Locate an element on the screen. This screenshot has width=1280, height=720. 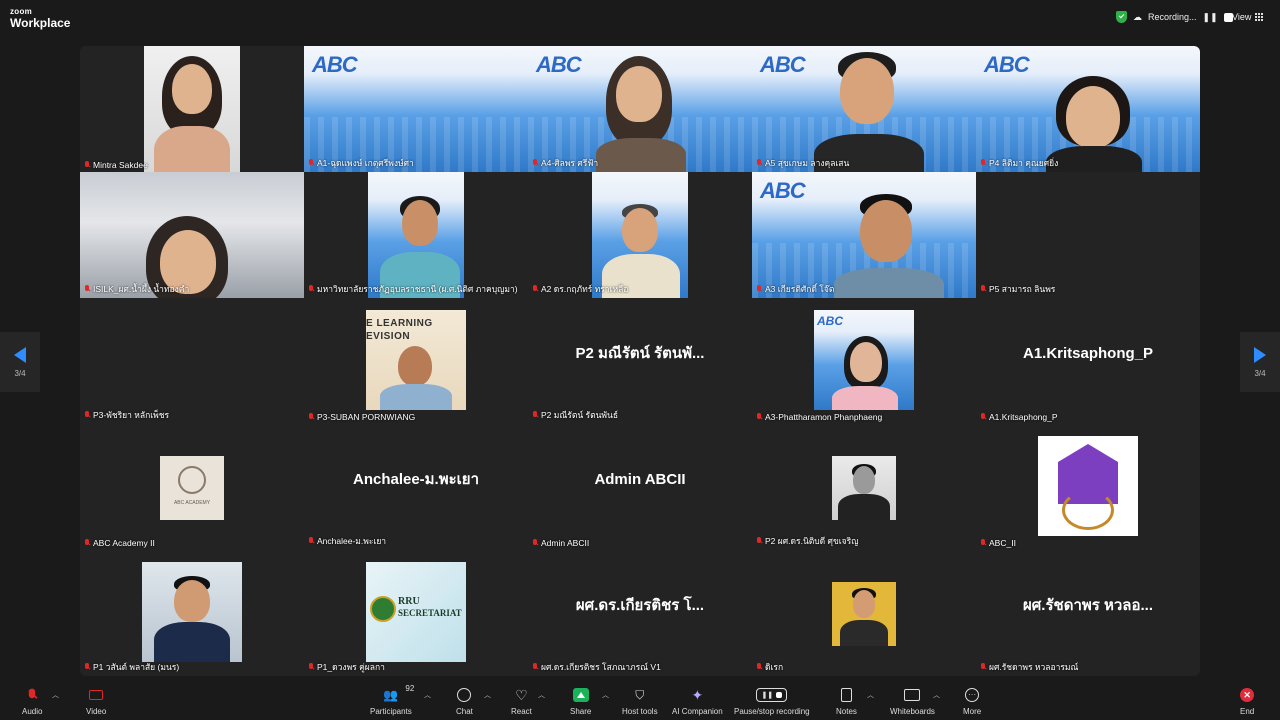
participant-tile: ABC P4 ลิติมา คุณยศยิ่ง is located at coordinates (1088, 109).